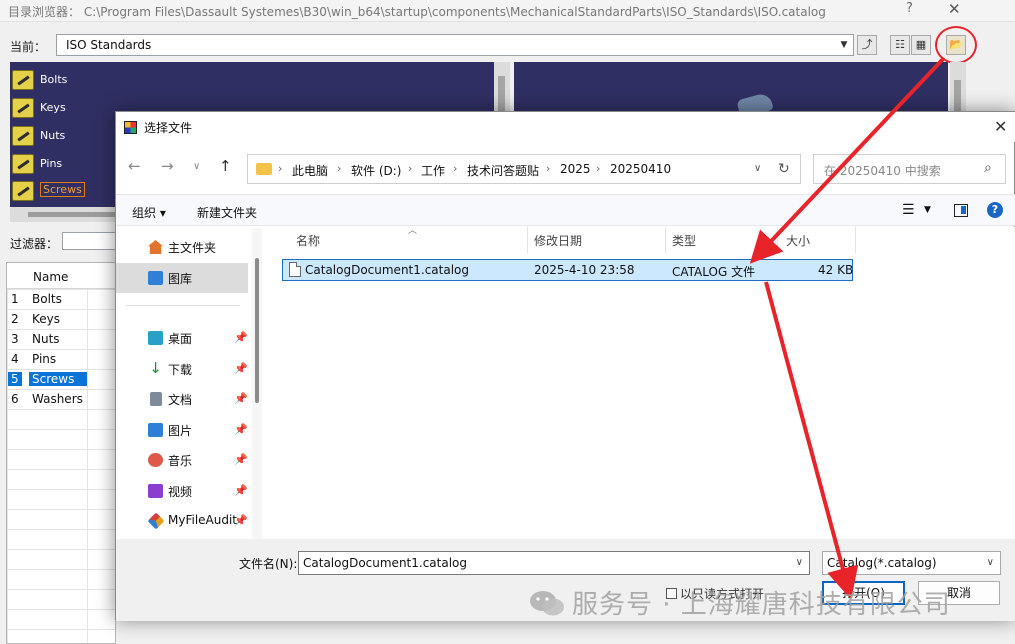 Image resolution: width=1015 pixels, height=644 pixels. What do you see at coordinates (995, 210) in the screenshot?
I see `help-icon: ?` at bounding box center [995, 210].